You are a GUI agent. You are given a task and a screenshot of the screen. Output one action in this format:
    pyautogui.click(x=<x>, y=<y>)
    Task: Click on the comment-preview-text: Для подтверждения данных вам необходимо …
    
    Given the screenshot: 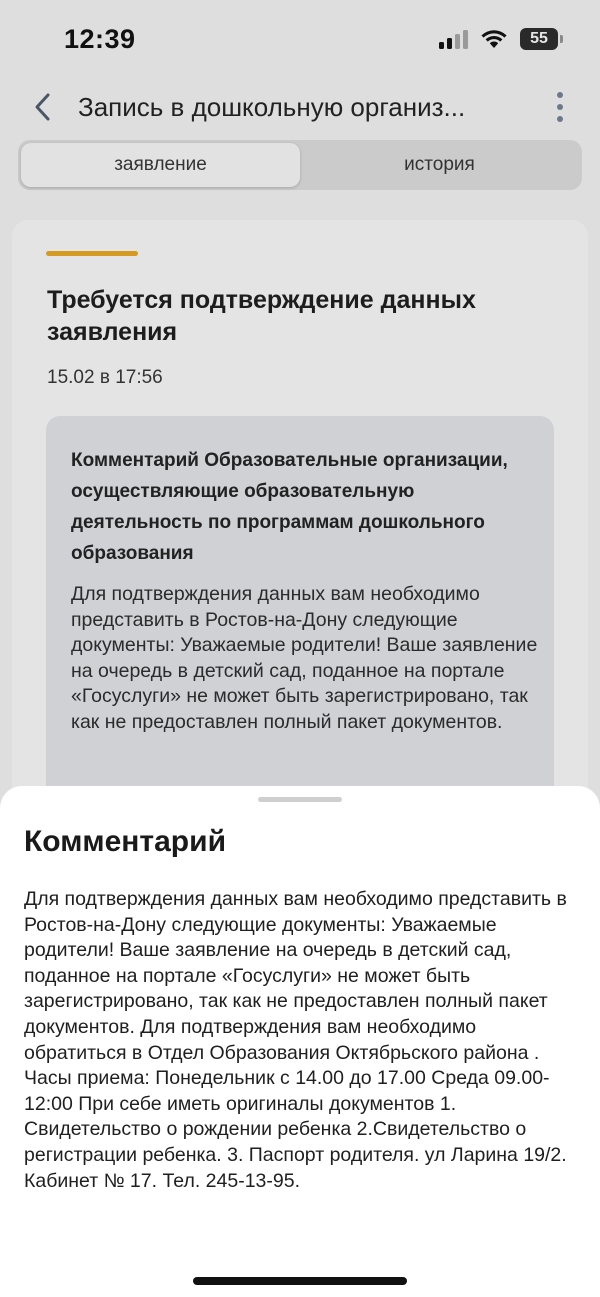 What is the action you would take?
    pyautogui.click(x=304, y=658)
    